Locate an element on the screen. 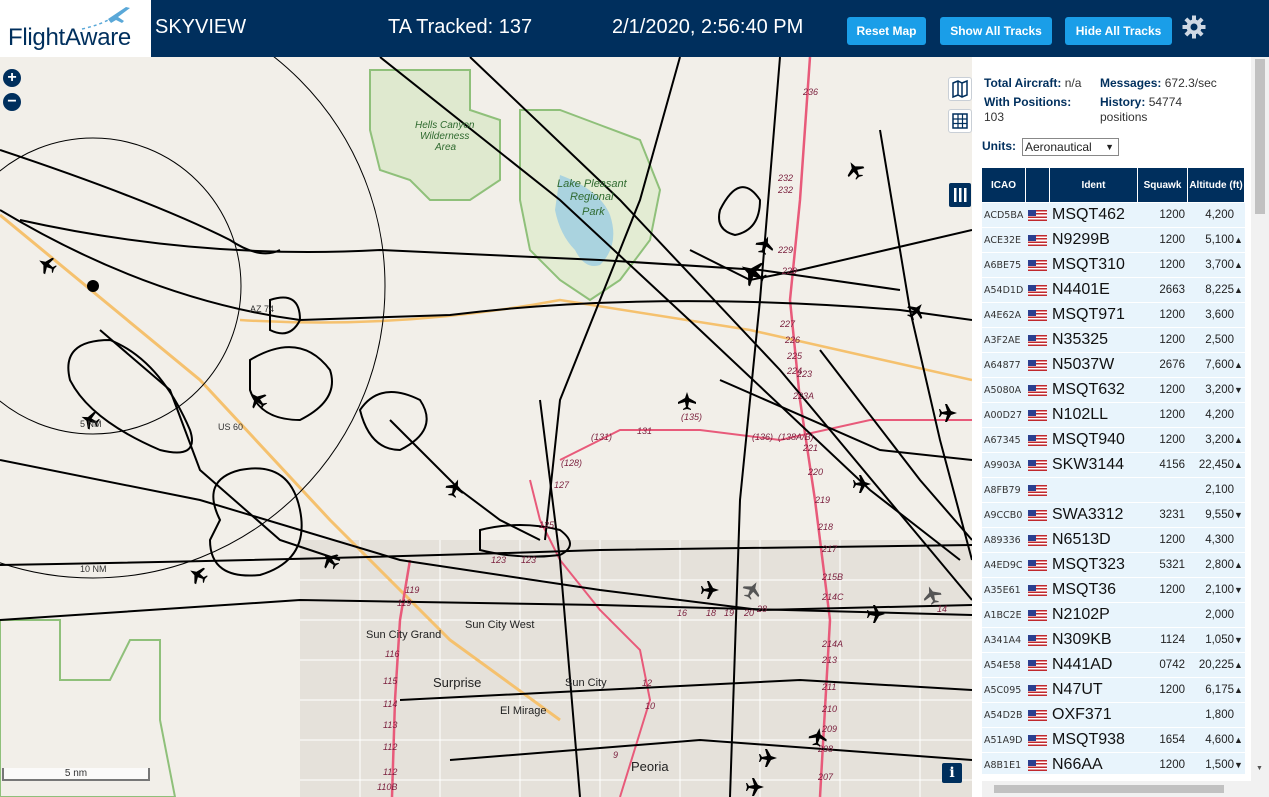 This screenshot has height=797, width=1269. map-layers-icon is located at coordinates (960, 89).